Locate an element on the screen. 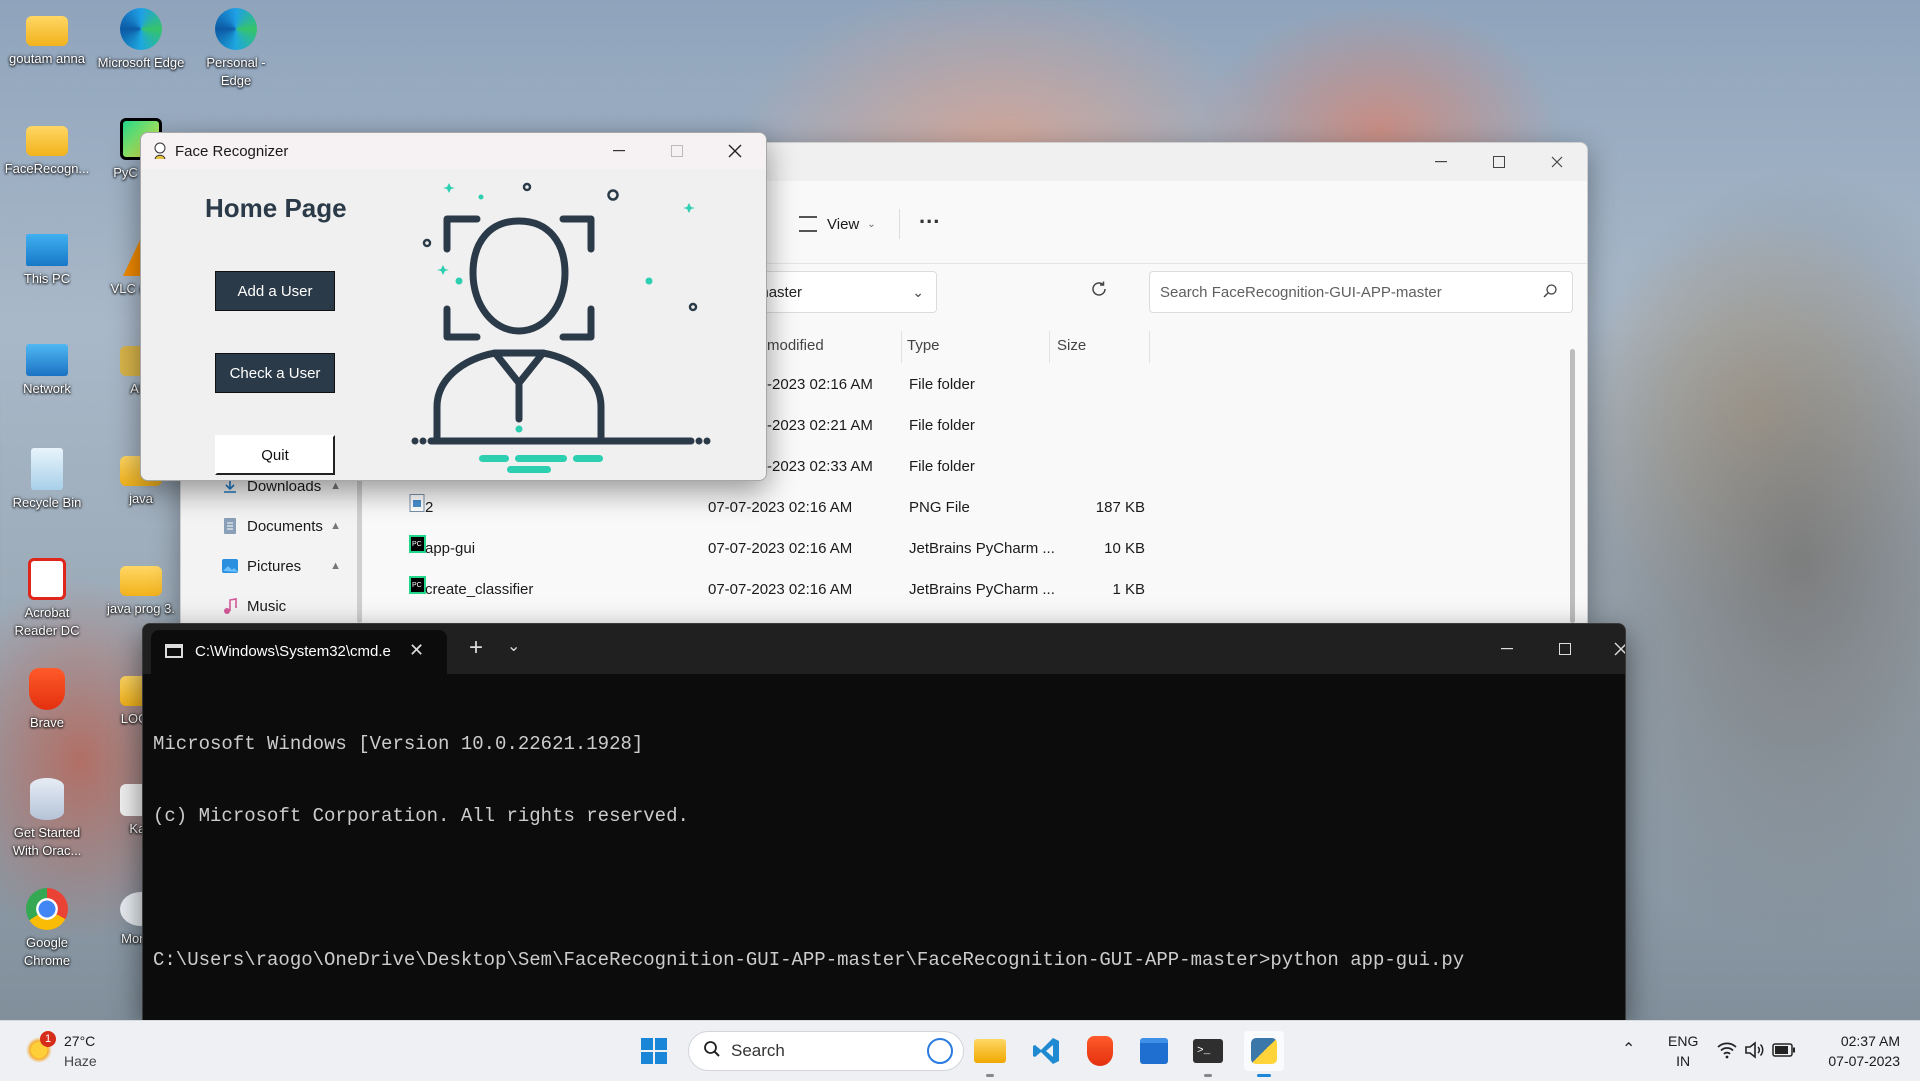  nav-item-label: Pictures is located at coordinates (274, 566).